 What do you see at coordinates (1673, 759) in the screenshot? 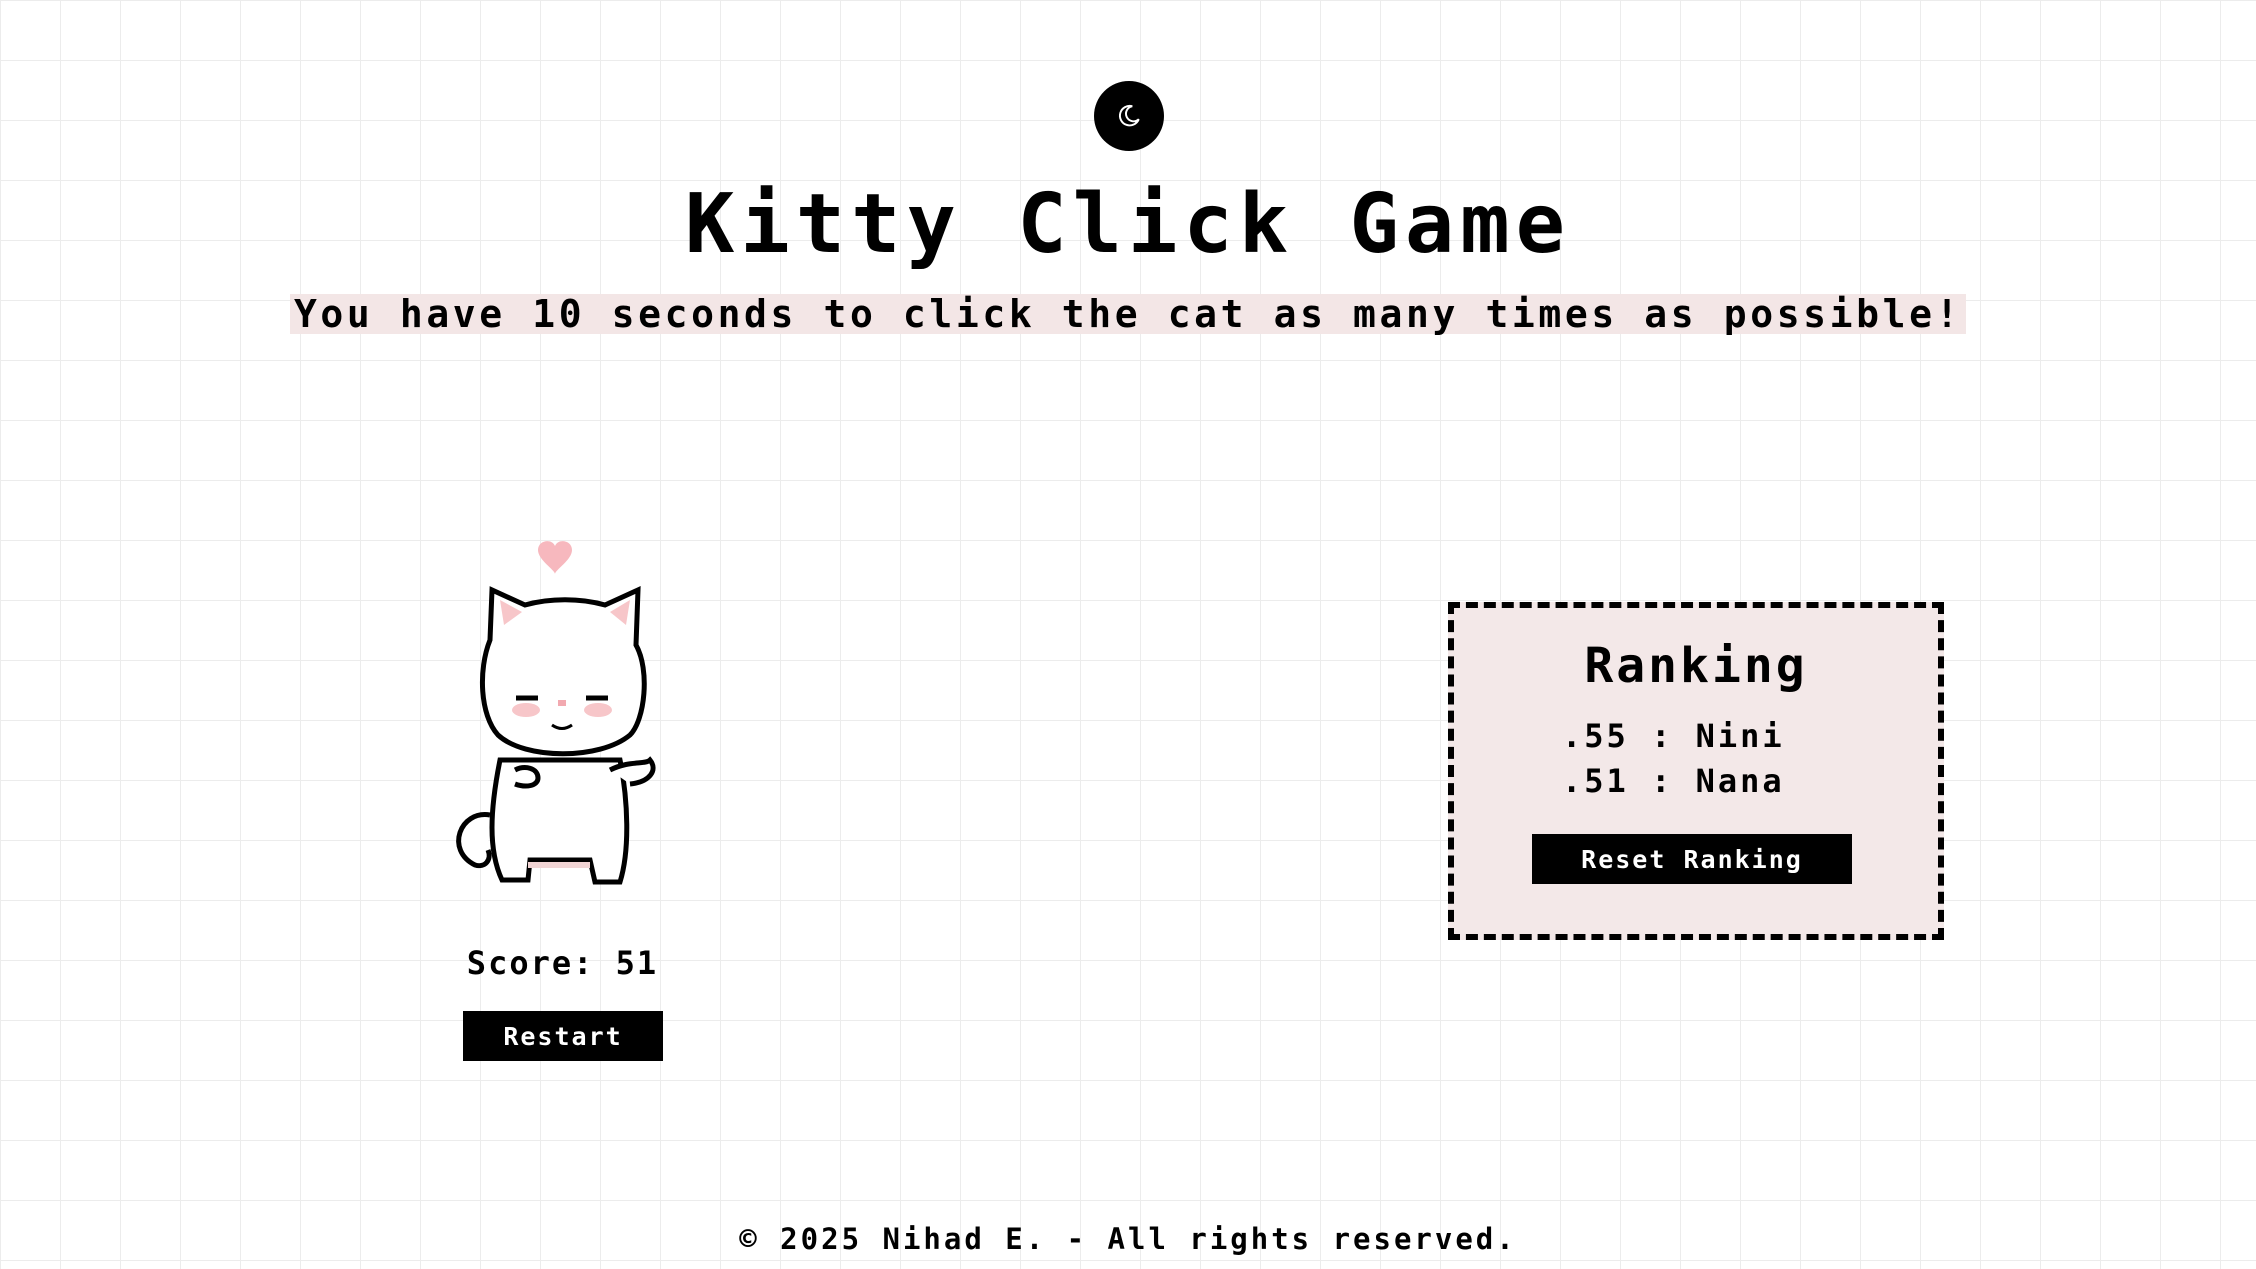
I see `ranking-list: .55 : Nini .51 : Nana` at bounding box center [1673, 759].